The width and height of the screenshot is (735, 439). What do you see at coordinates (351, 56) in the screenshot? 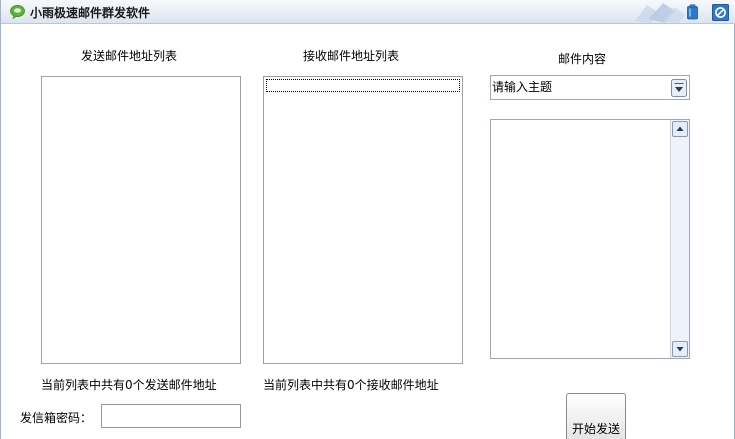
I see `receiver-list-title: 接收邮件地址列表` at bounding box center [351, 56].